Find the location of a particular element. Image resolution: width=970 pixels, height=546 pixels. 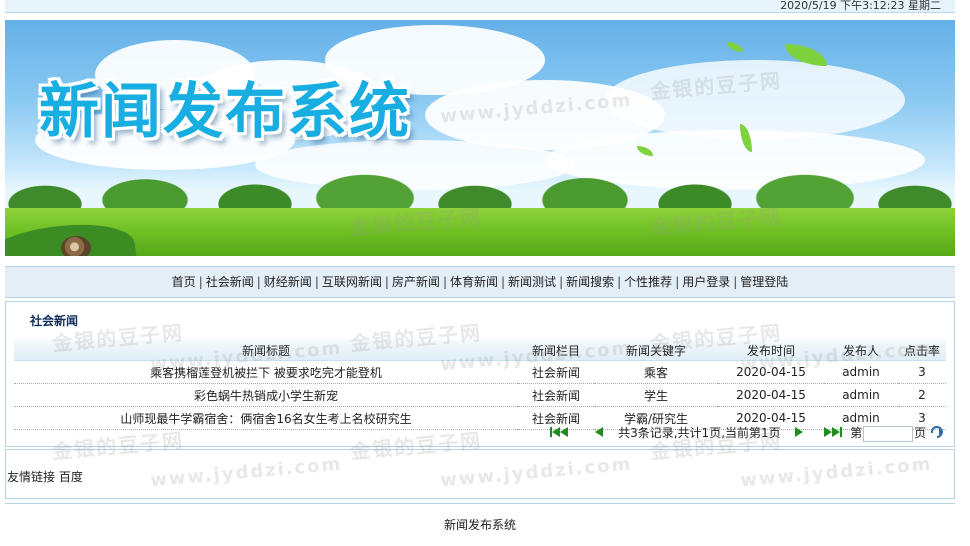

news-title-cell: 乘客携榴莲登机被拦下 被要求吃完才能登机 is located at coordinates (266, 372).